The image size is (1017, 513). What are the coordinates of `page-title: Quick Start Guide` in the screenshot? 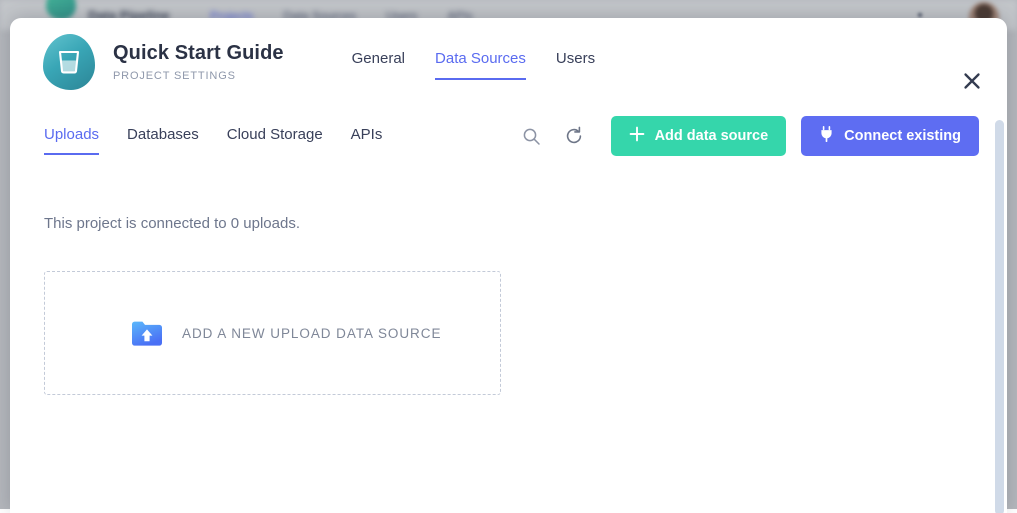 It's located at (198, 53).